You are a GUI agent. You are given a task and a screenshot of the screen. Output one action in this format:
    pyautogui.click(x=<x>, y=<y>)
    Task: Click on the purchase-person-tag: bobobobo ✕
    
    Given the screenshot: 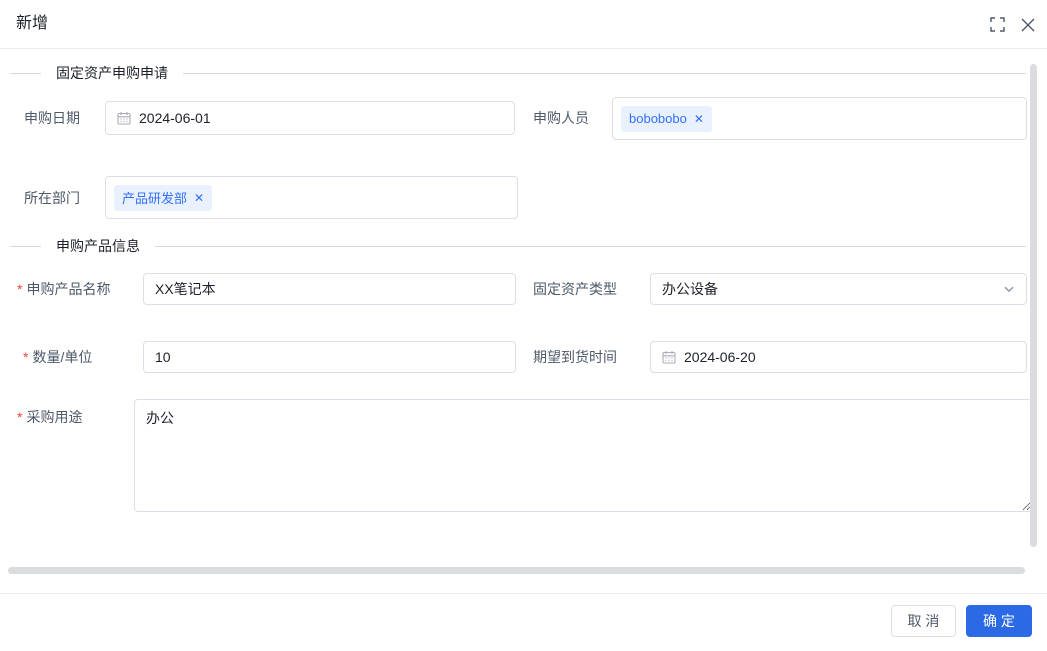 What is the action you would take?
    pyautogui.click(x=666, y=118)
    